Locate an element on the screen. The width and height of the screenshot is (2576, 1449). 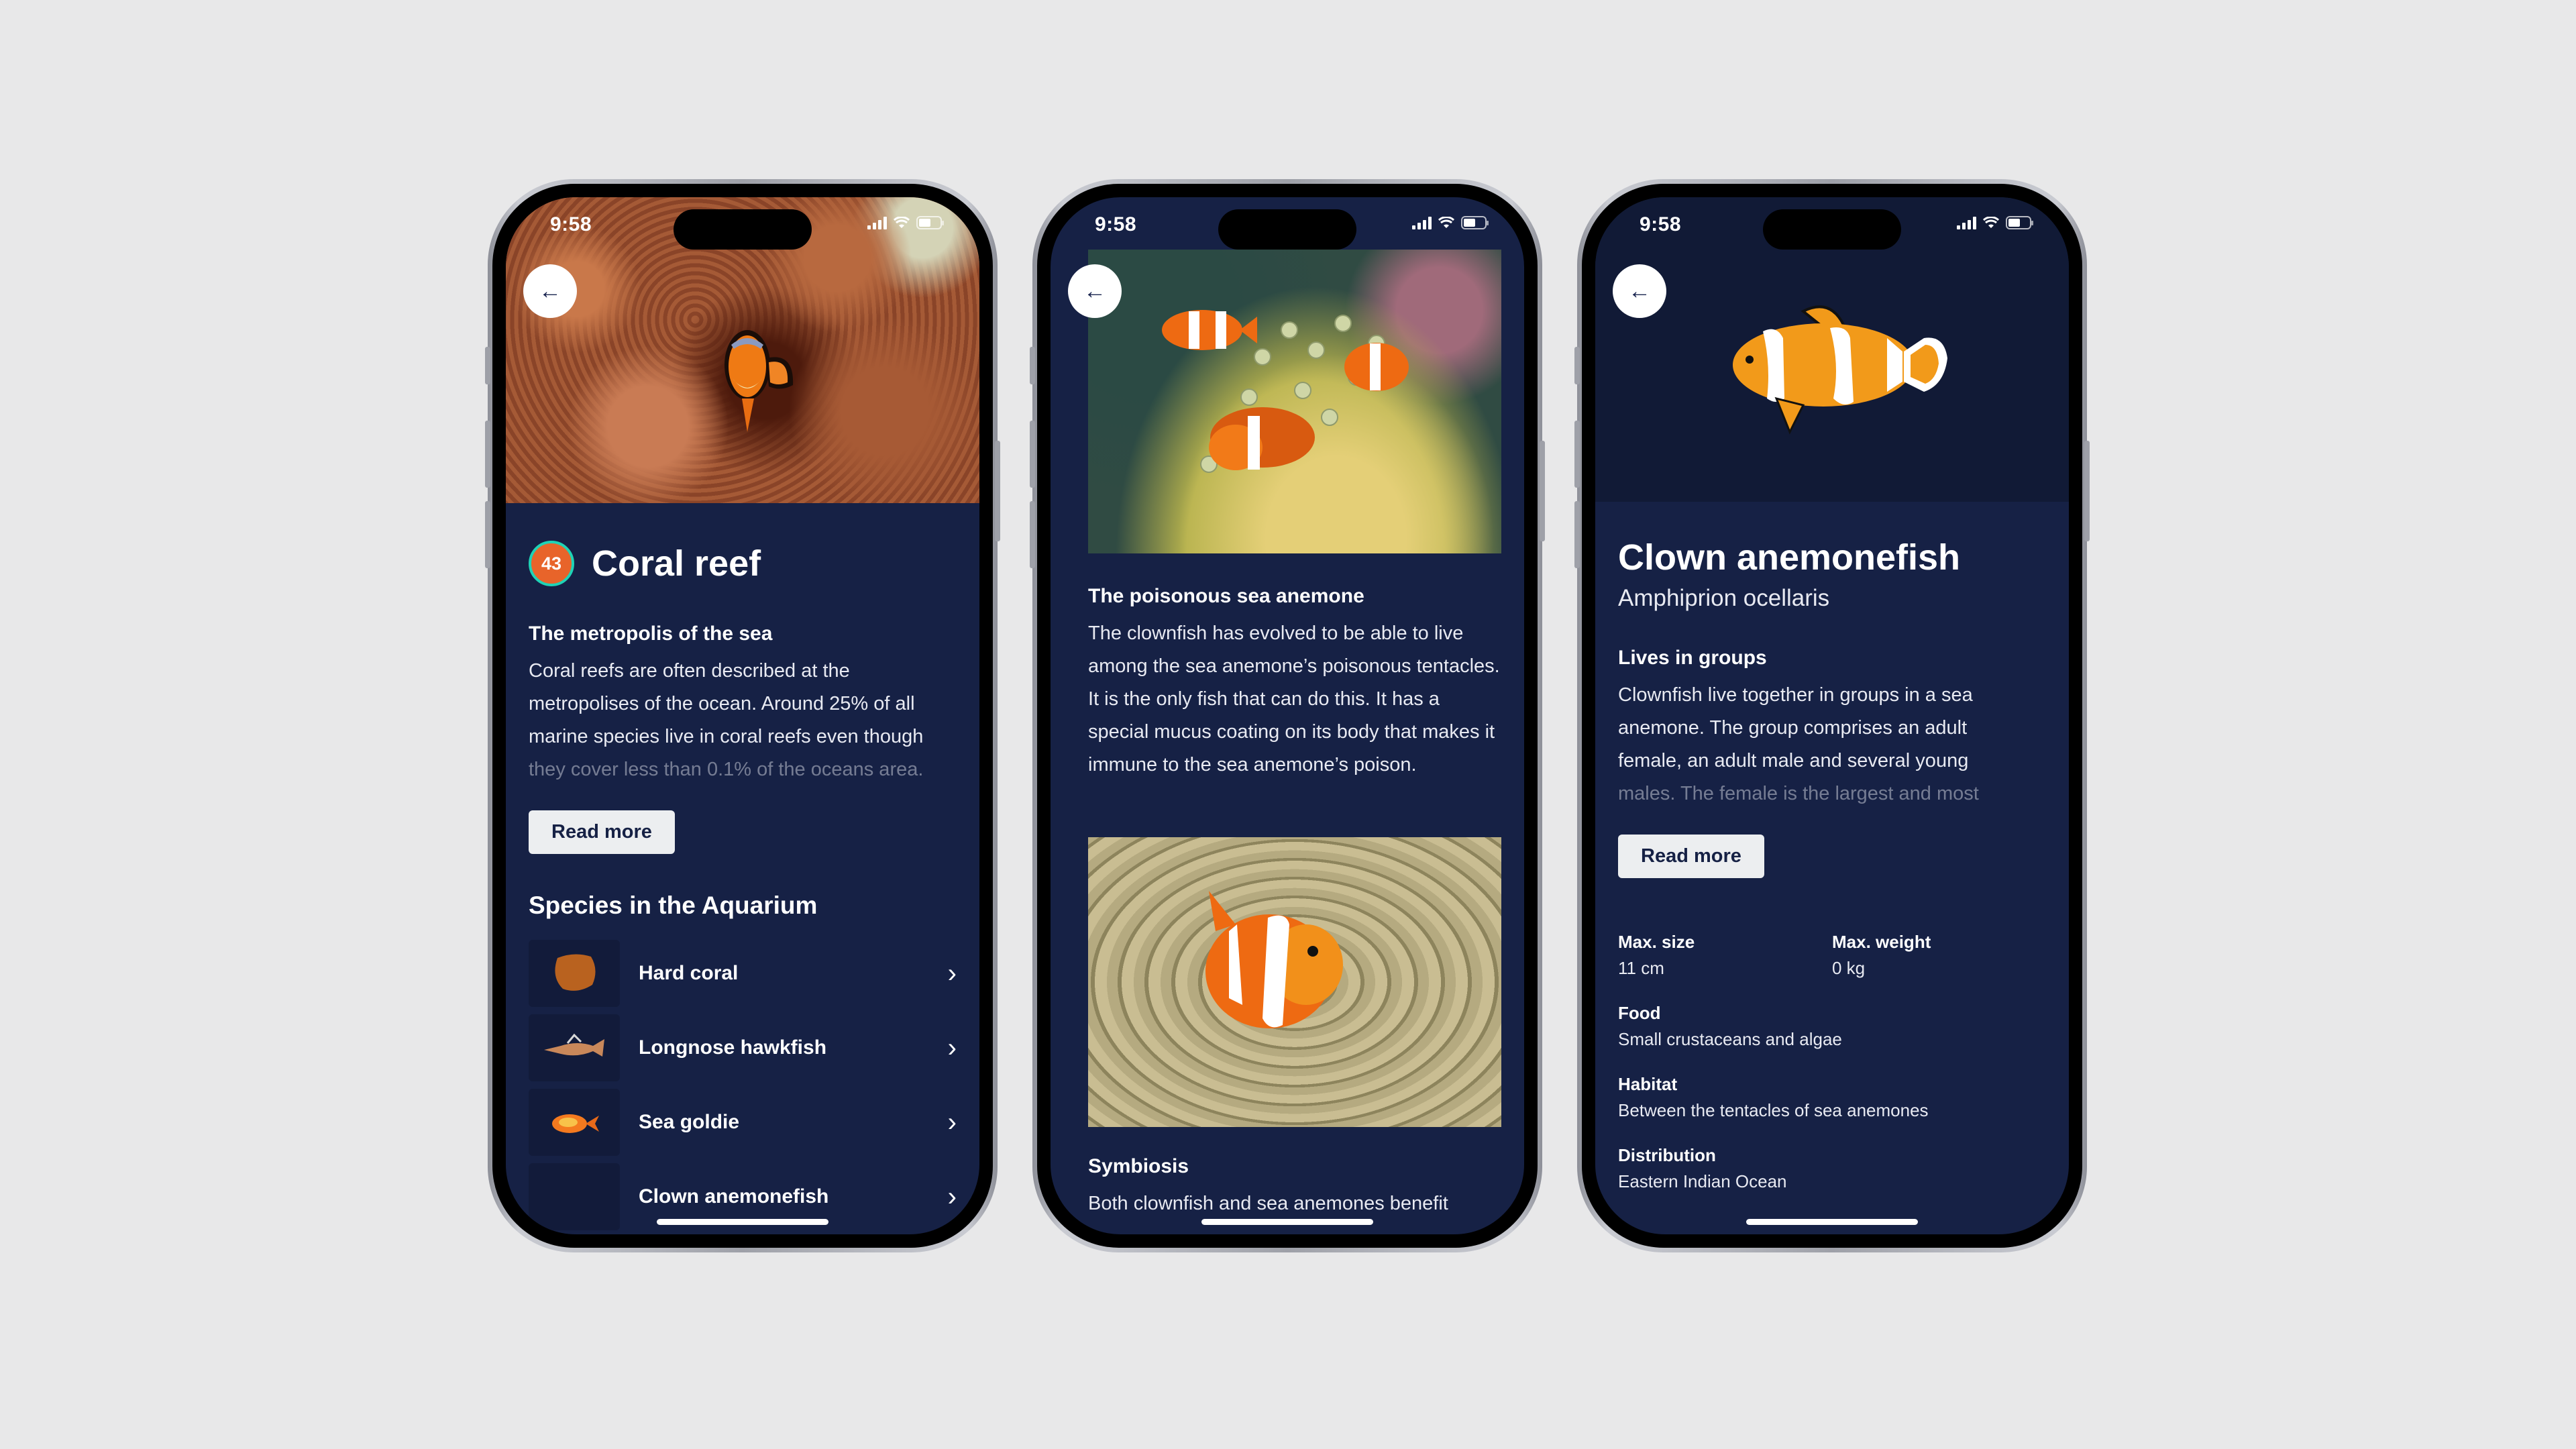
location-number-badge: 43 is located at coordinates (551, 563).